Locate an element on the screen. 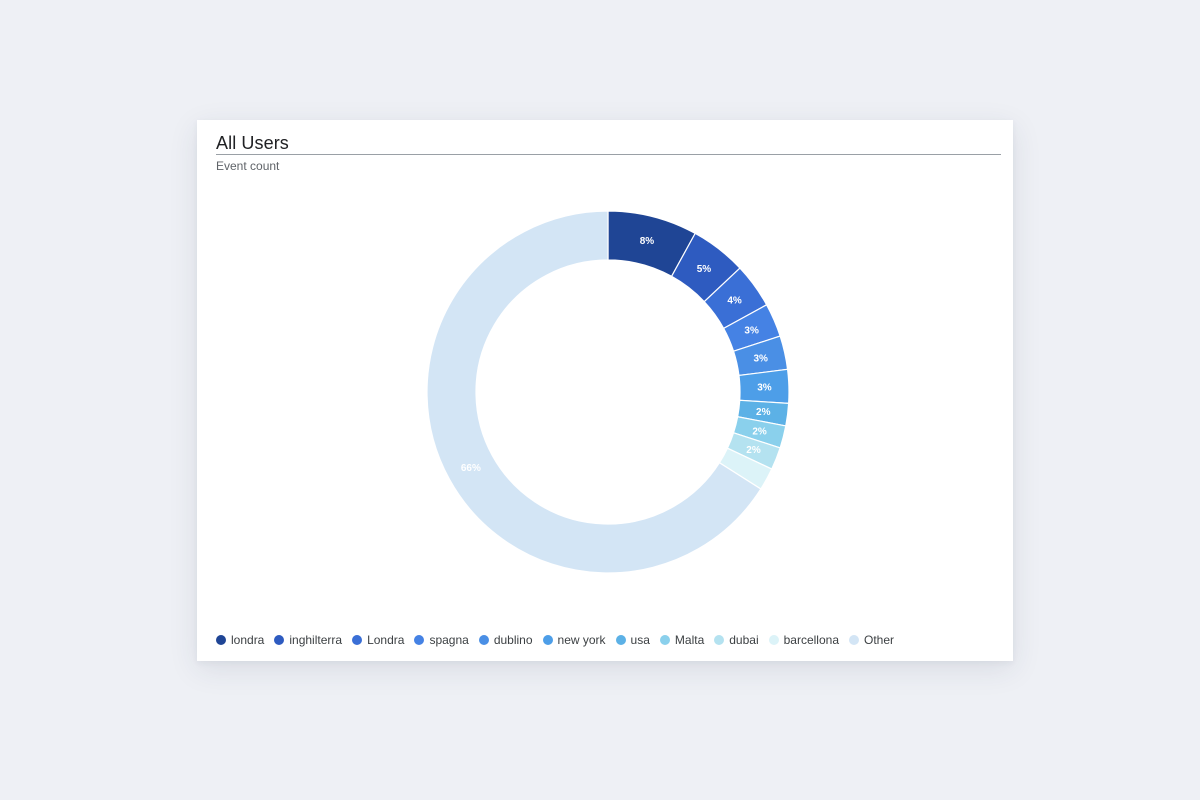 This screenshot has width=1200, height=800. legend-label: inghilterra is located at coordinates (316, 640).